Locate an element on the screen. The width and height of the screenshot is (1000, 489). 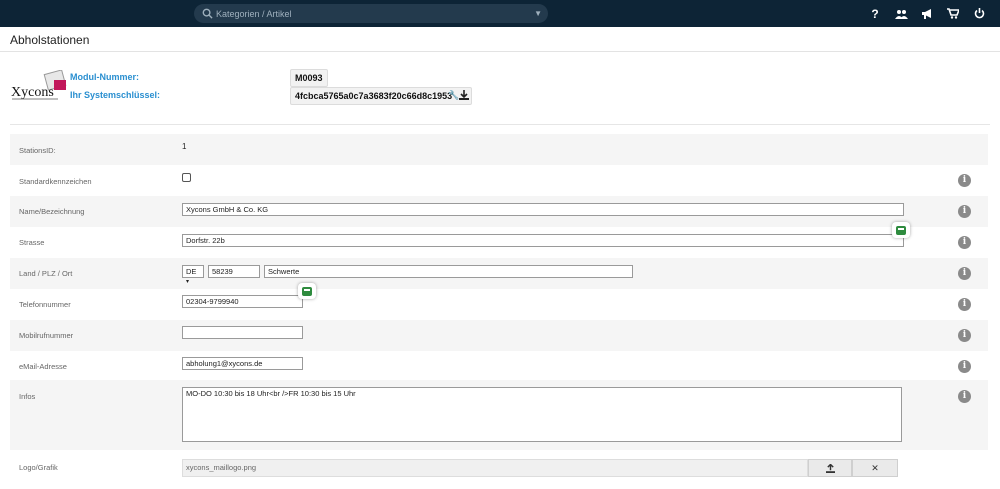
users-icon is located at coordinates (901, 13).